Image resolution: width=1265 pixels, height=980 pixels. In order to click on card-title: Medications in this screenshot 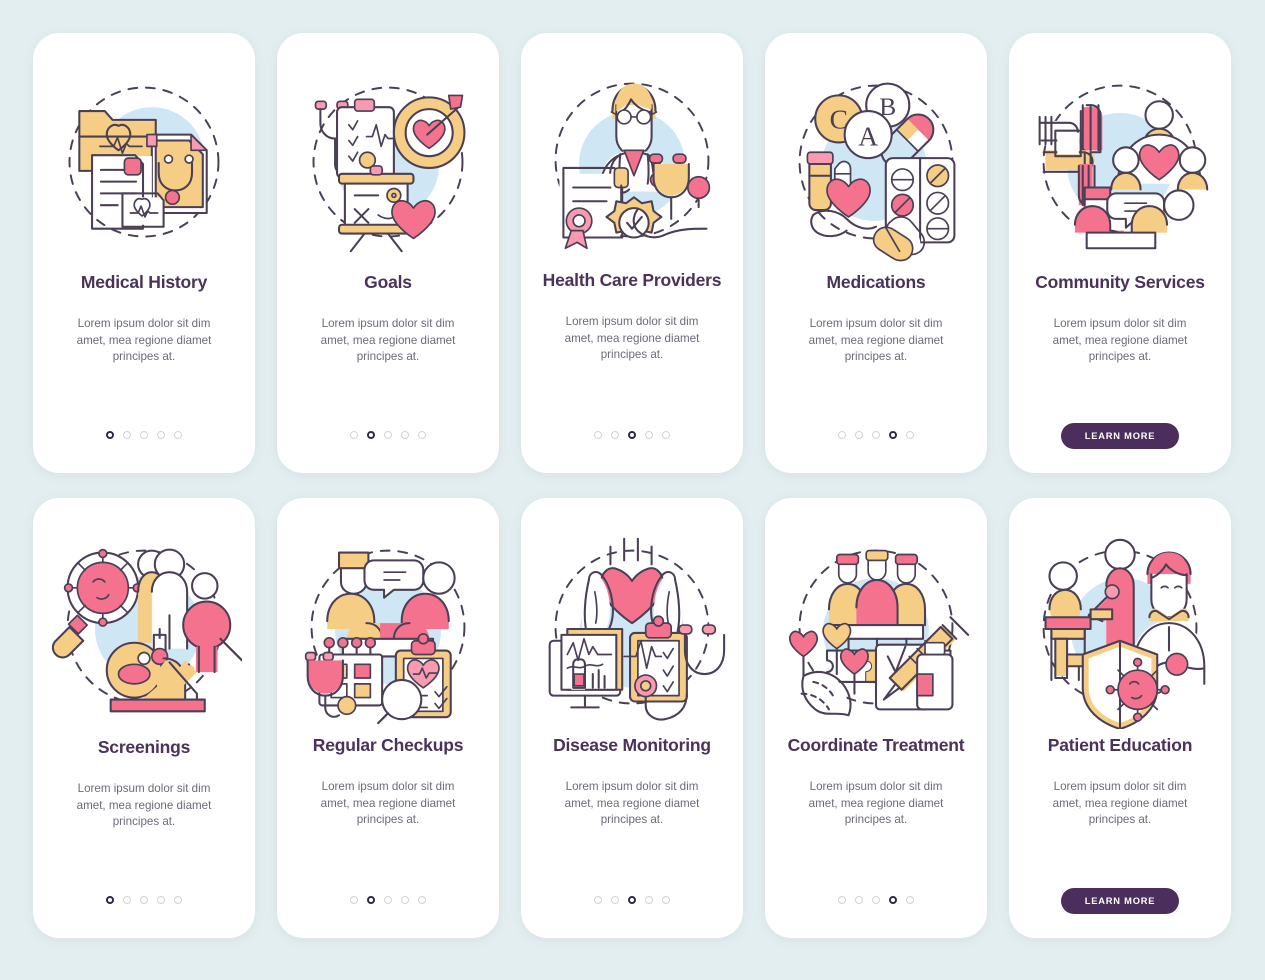, I will do `click(876, 282)`.